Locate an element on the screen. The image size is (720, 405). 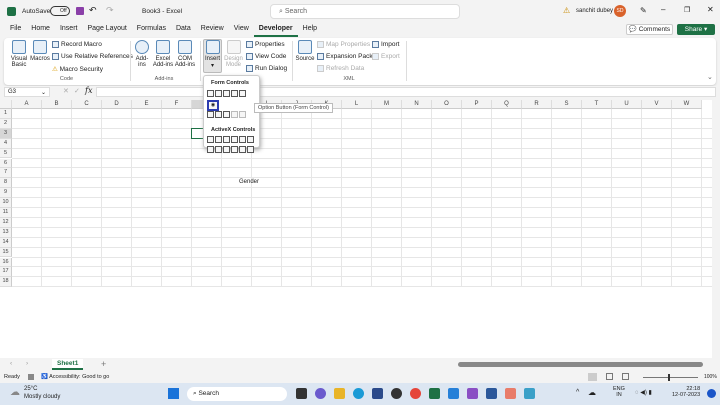
column-header: L is located at coordinates (357, 104).